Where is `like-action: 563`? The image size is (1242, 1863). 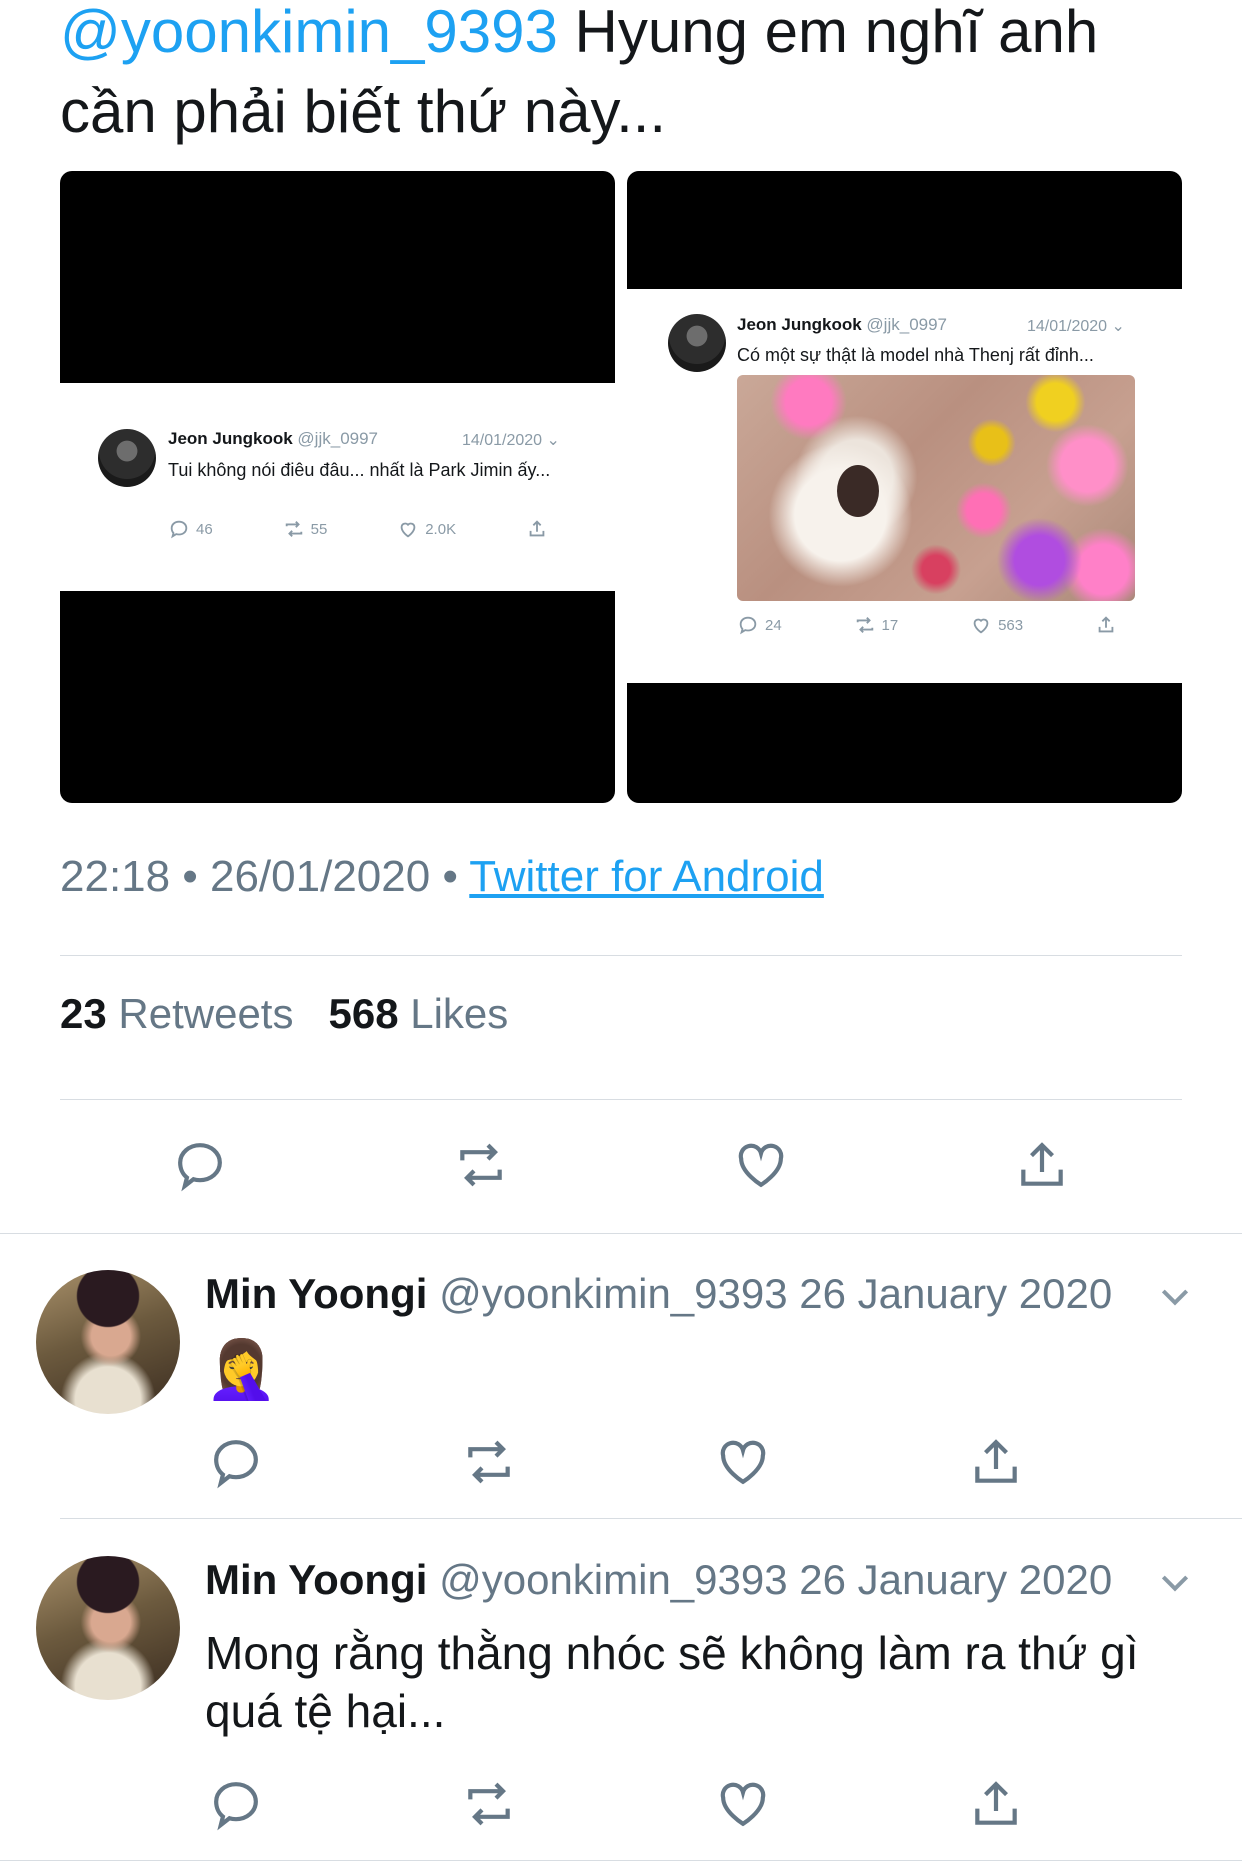 like-action: 563 is located at coordinates (996, 625).